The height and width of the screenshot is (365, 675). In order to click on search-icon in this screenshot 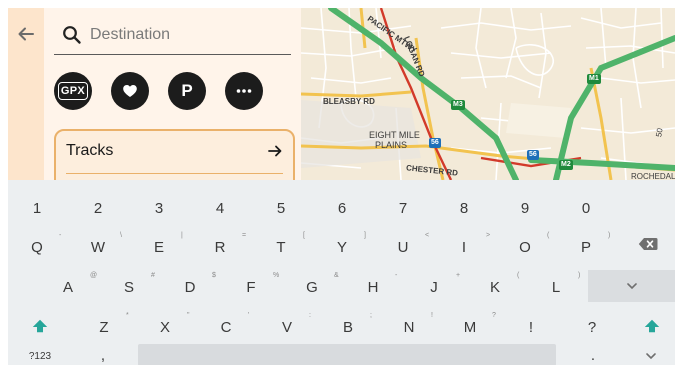, I will do `click(72, 35)`.